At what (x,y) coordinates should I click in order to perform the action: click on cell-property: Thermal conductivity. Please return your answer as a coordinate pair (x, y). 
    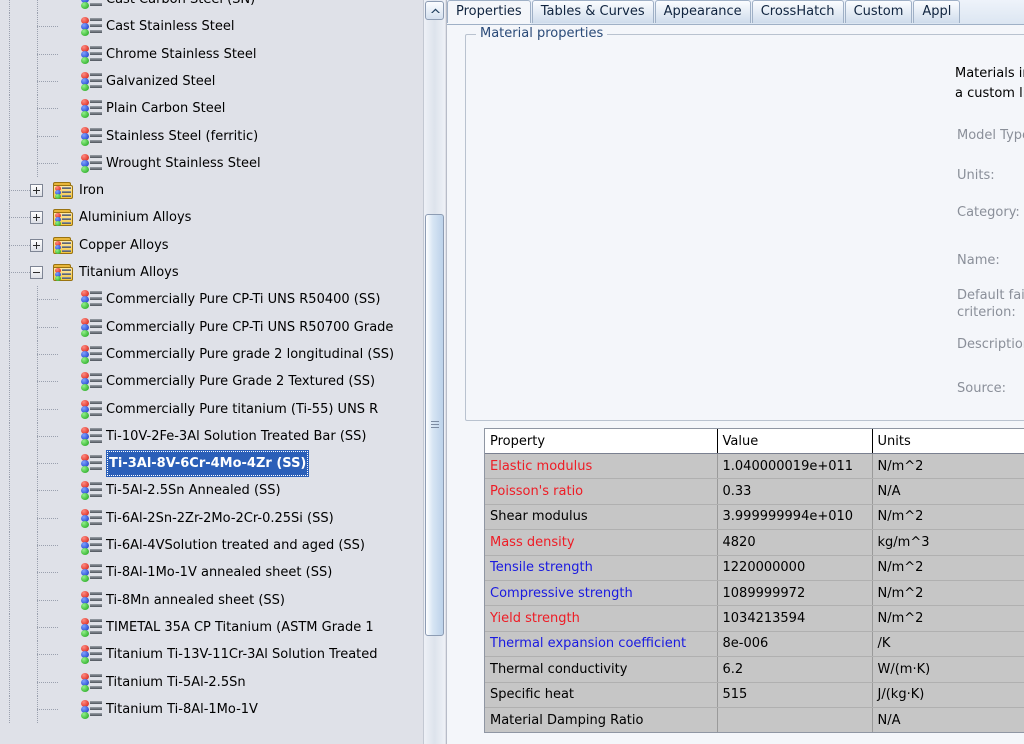
    Looking at the image, I should click on (601, 669).